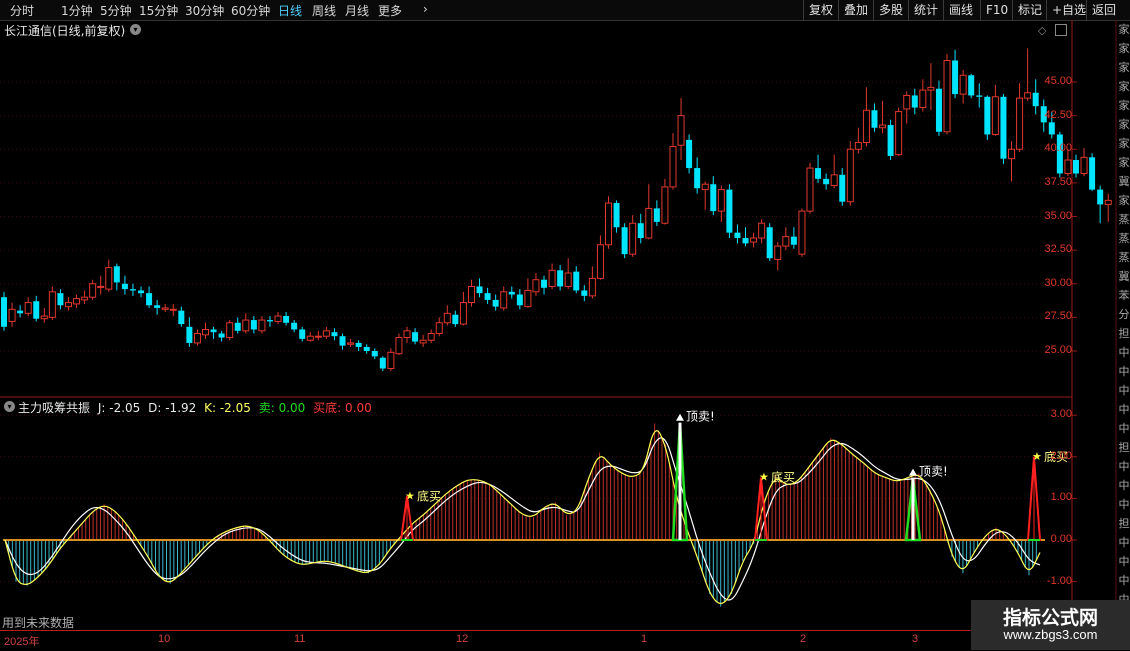 The height and width of the screenshot is (651, 1130). Describe the element at coordinates (204, 10) in the screenshot. I see `period-tab-30min: 30分钟` at that location.